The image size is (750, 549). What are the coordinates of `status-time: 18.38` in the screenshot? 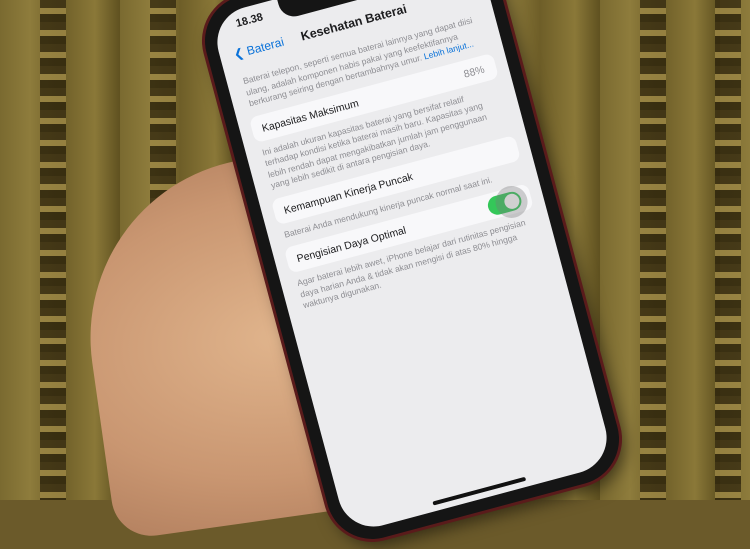 It's located at (249, 20).